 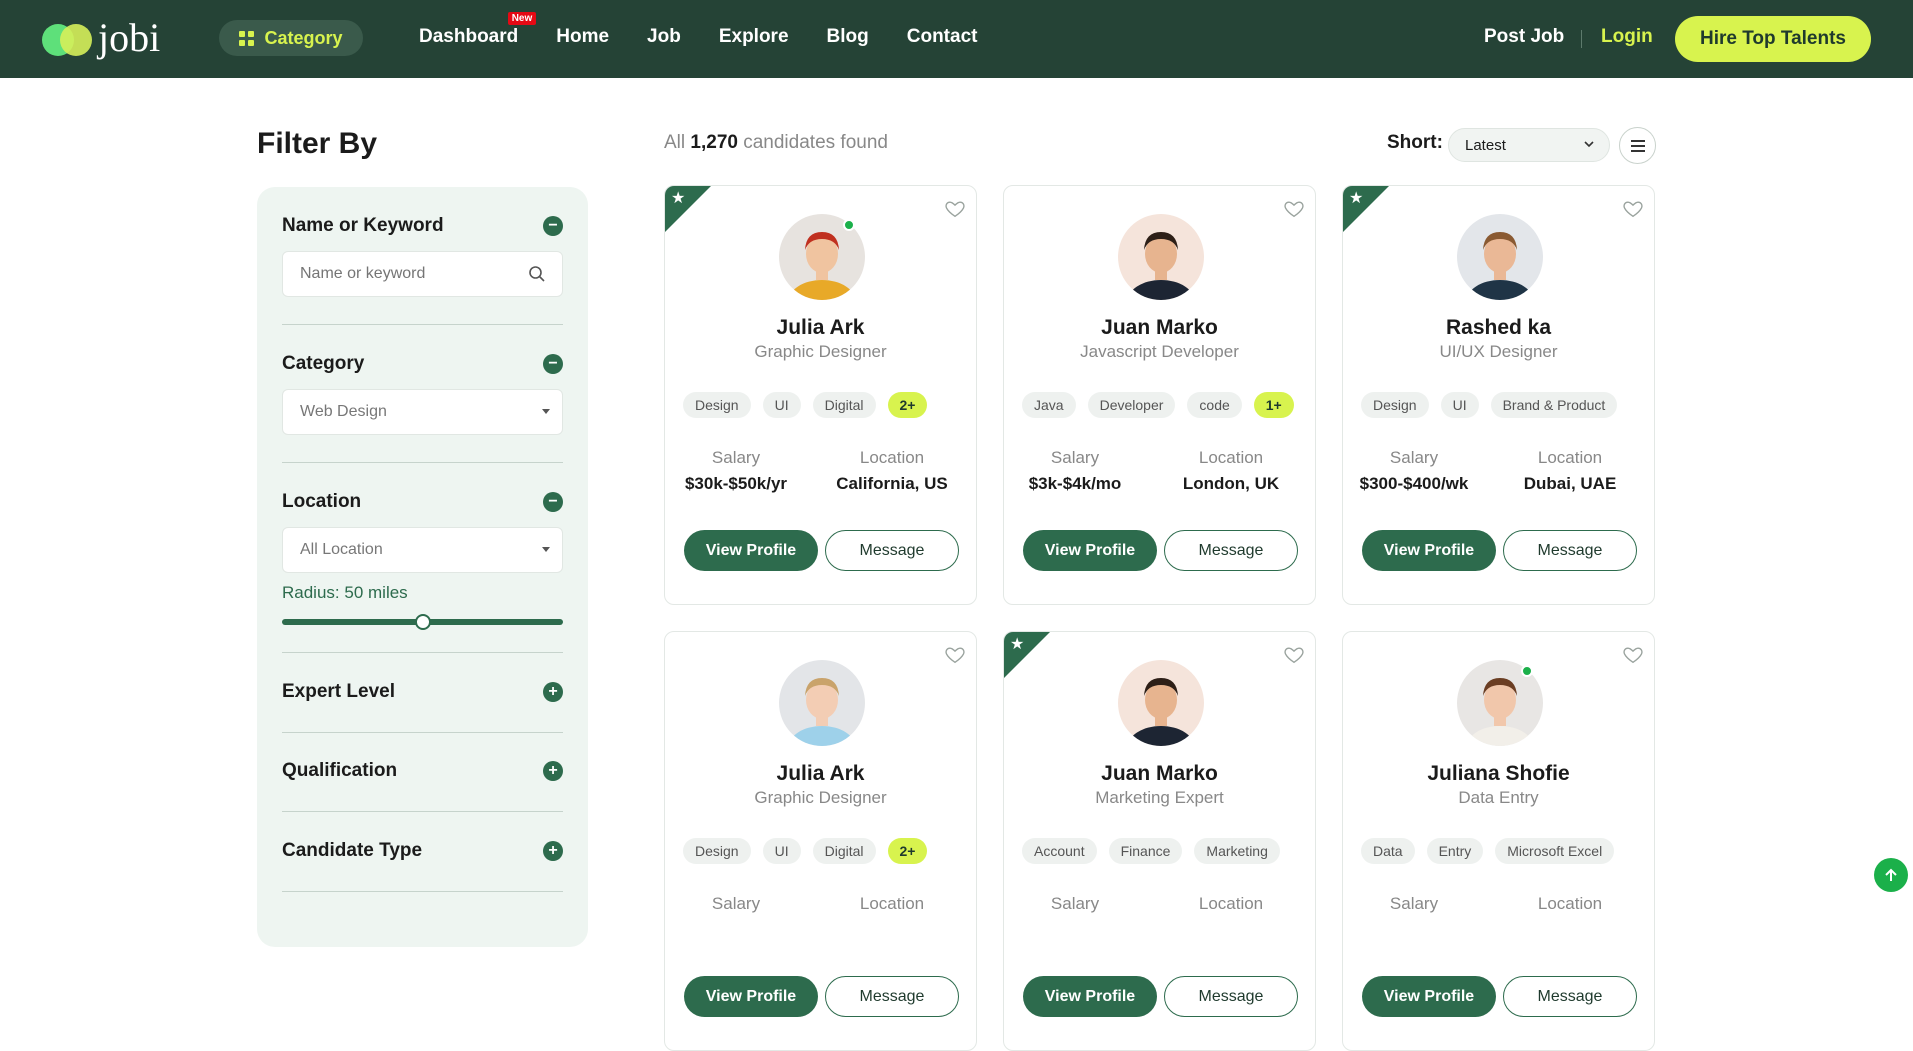 I want to click on header-divider, so click(x=1581, y=39).